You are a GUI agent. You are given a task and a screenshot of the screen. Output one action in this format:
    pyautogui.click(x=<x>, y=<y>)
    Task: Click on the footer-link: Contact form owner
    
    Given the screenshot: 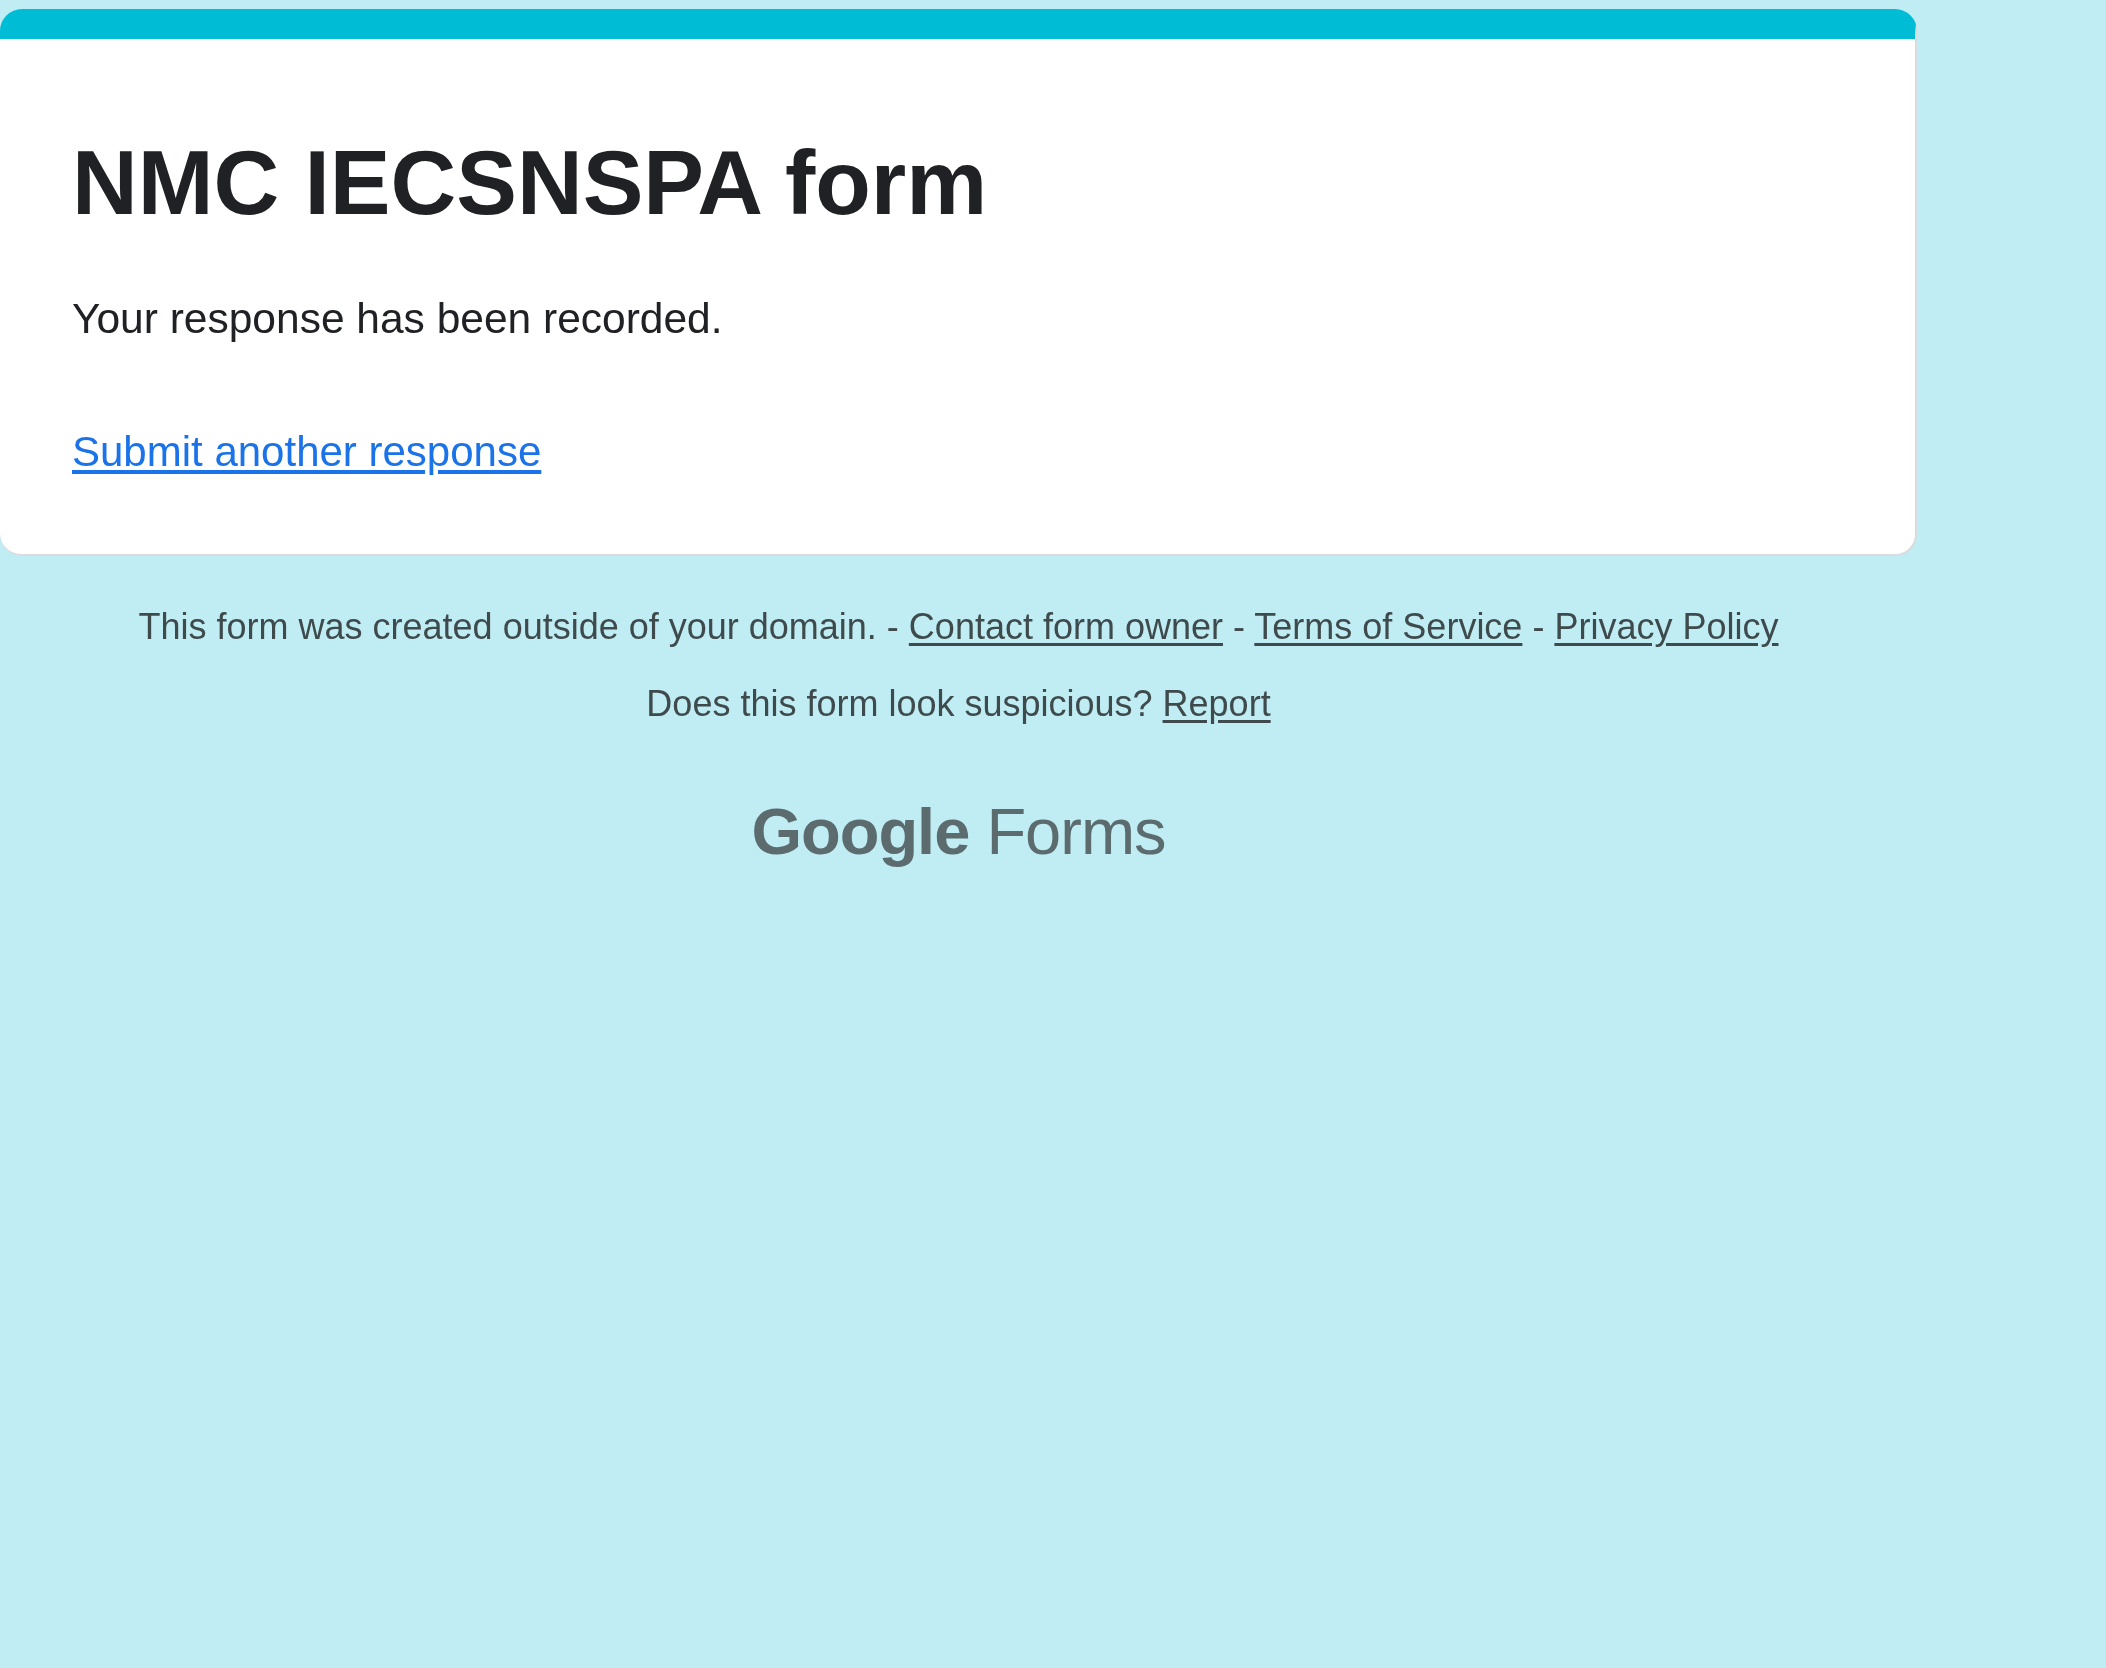 What is the action you would take?
    pyautogui.click(x=1065, y=626)
    